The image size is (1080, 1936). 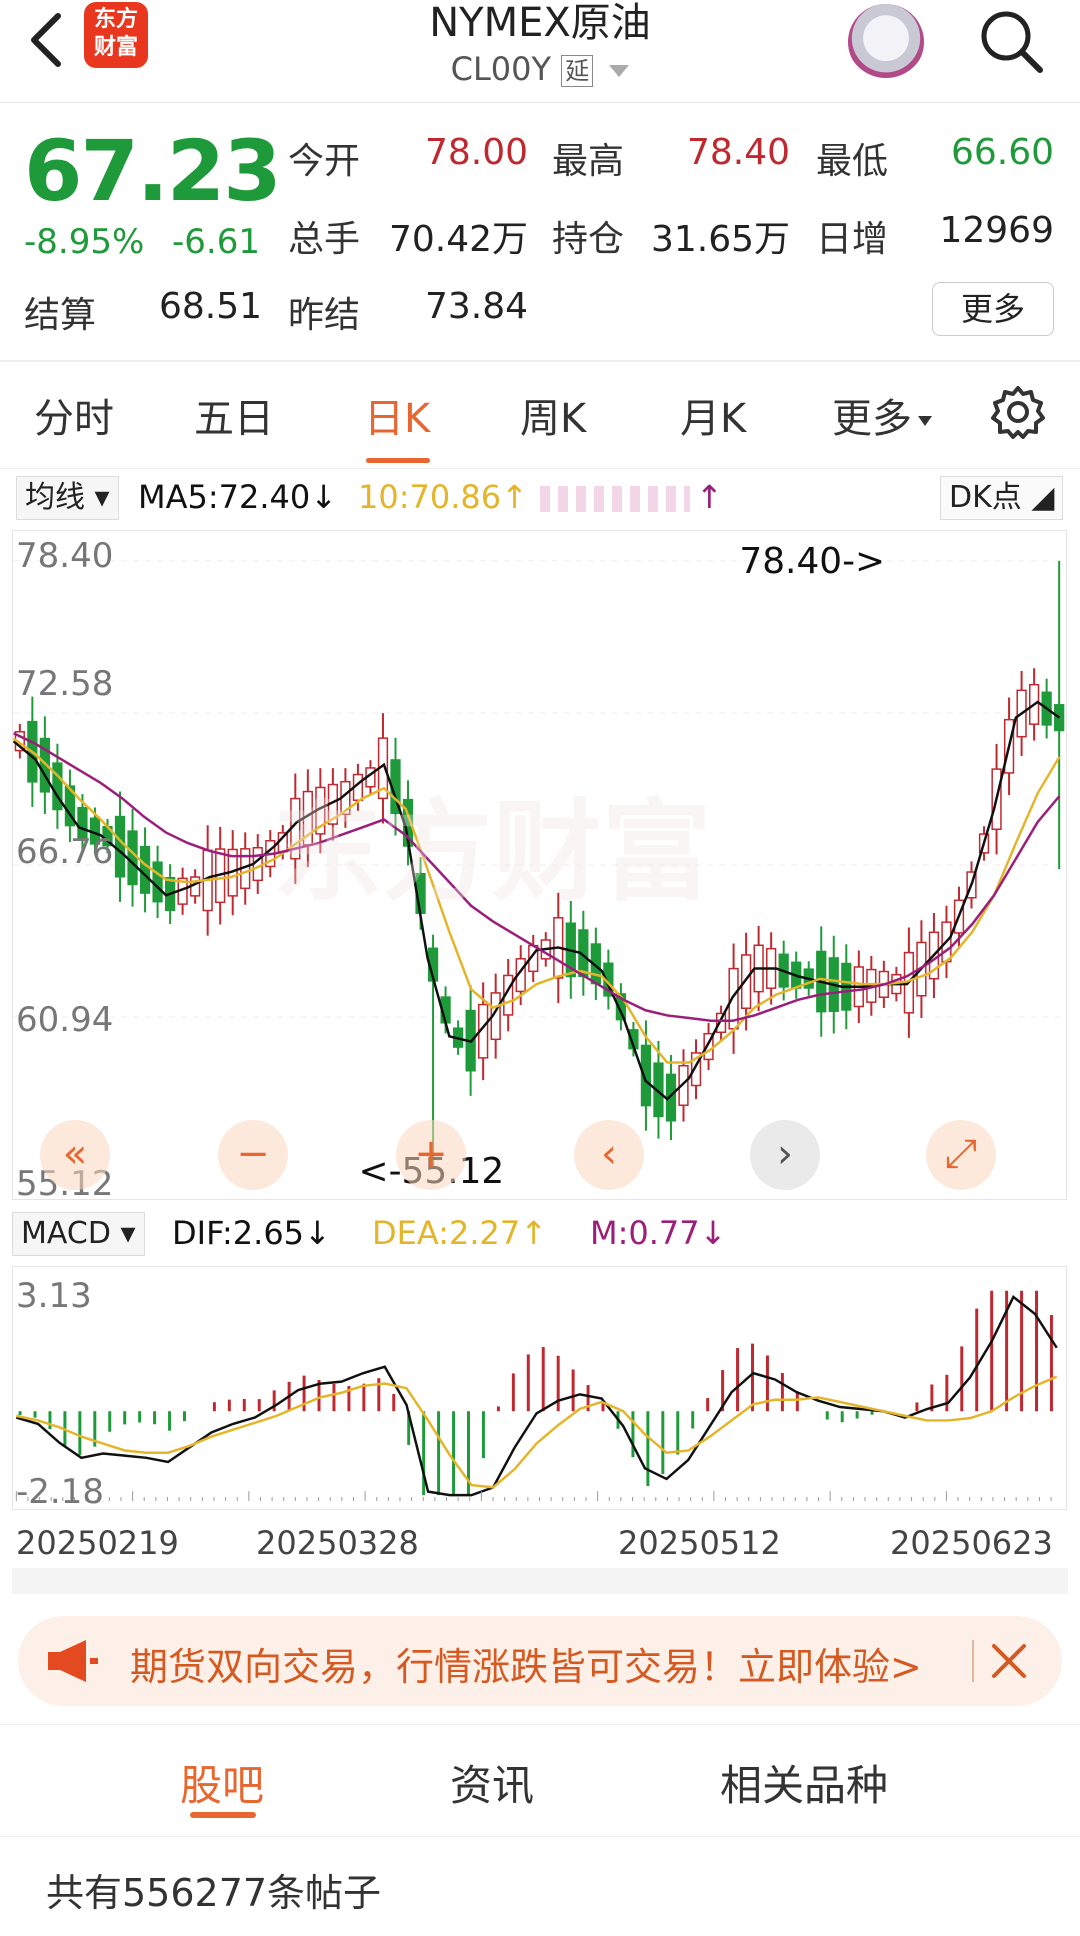 What do you see at coordinates (65, 1020) in the screenshot?
I see `y-axis-label: 60.94` at bounding box center [65, 1020].